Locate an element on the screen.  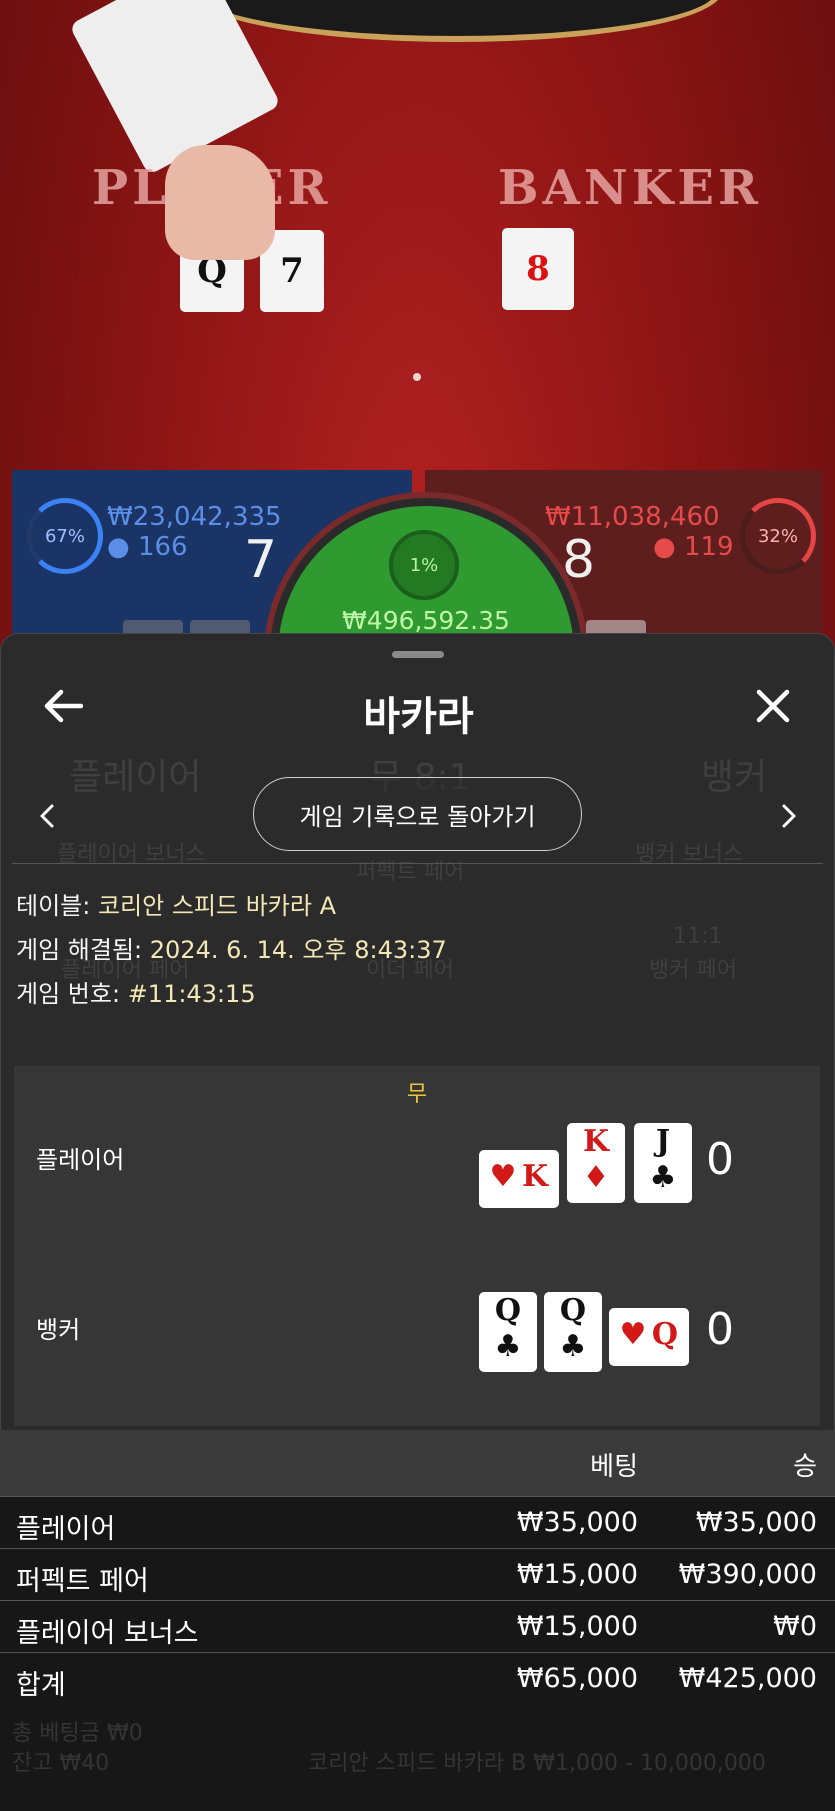
tie-percent: 1% is located at coordinates (424, 565).